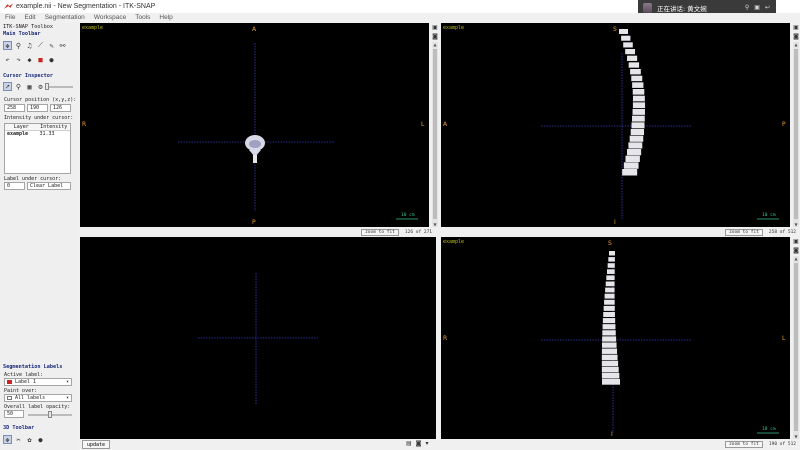 This screenshot has width=800, height=450. What do you see at coordinates (96, 444) in the screenshot?
I see `update-button: update` at bounding box center [96, 444].